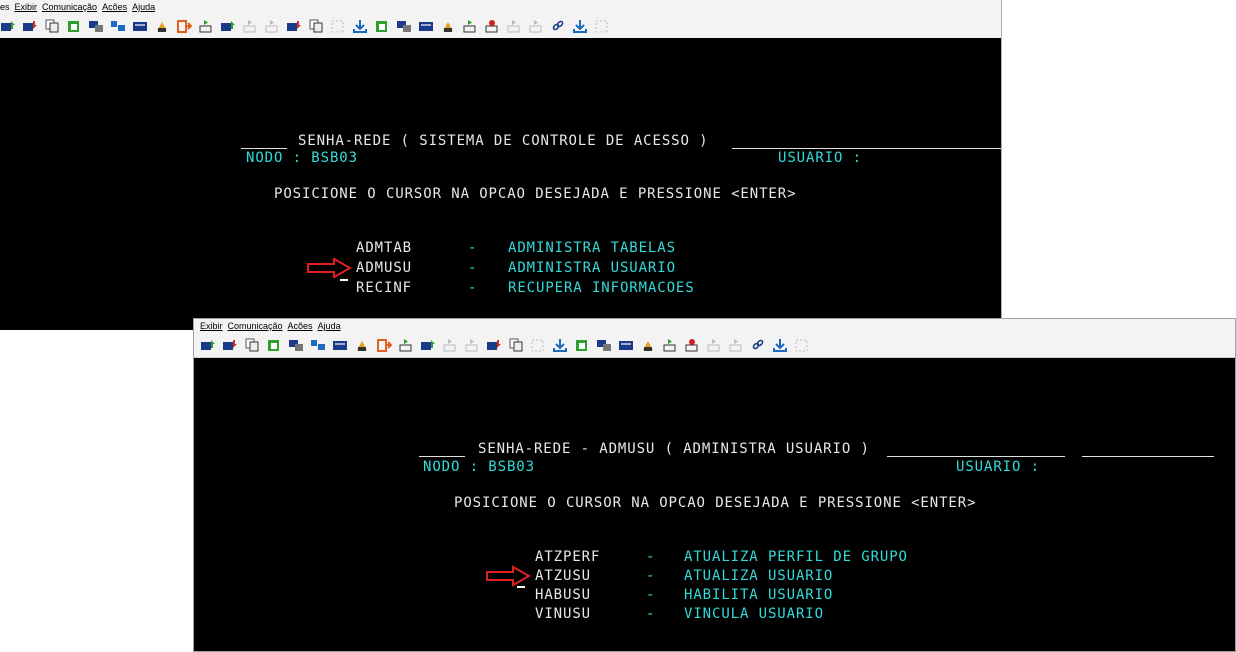 This screenshot has height=652, width=1236. What do you see at coordinates (563, 614) in the screenshot?
I see `option-code-vinusu: VINUSU` at bounding box center [563, 614].